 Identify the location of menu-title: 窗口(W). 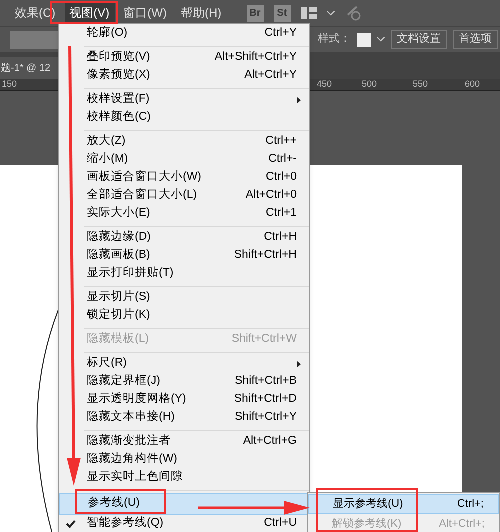
(145, 13).